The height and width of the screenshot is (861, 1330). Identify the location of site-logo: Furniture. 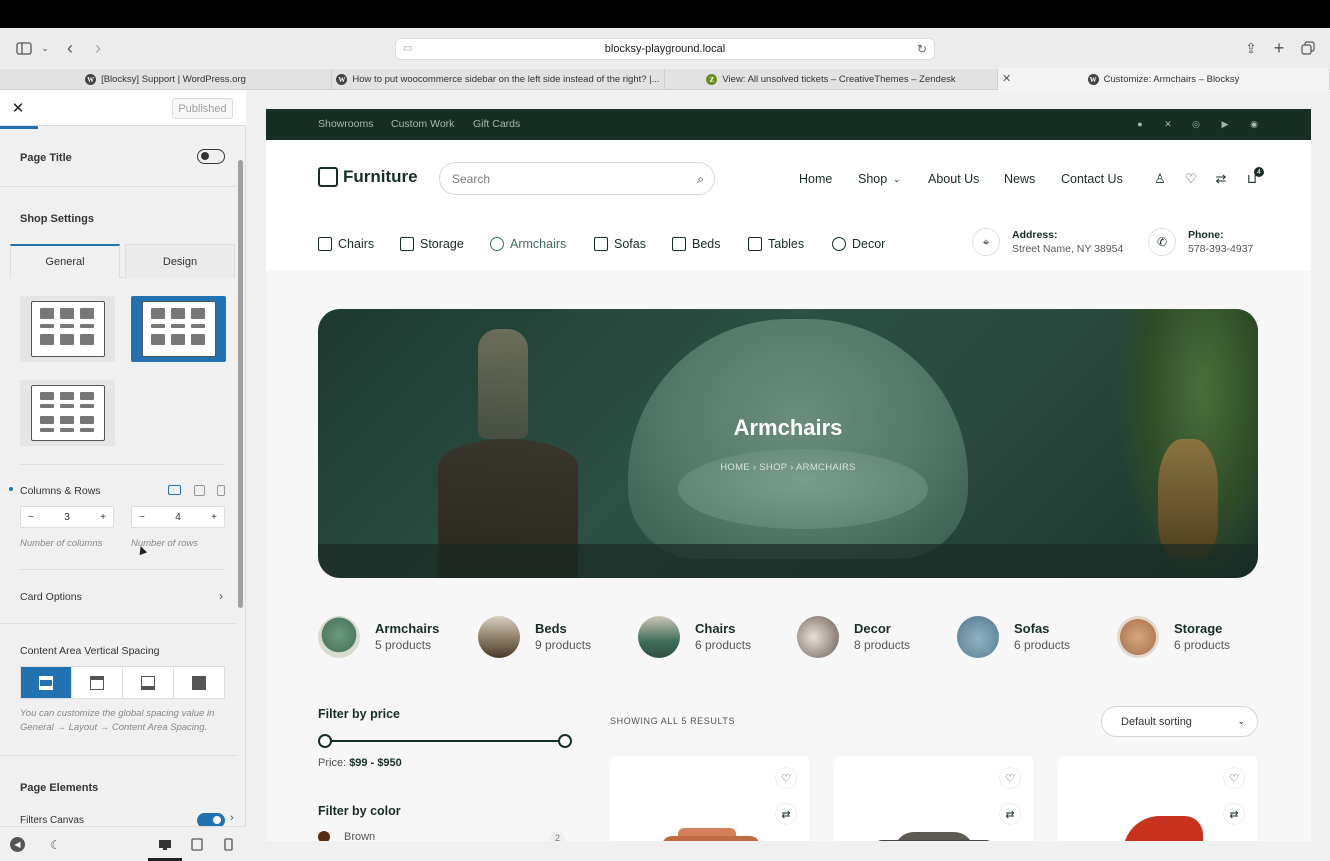
(368, 177).